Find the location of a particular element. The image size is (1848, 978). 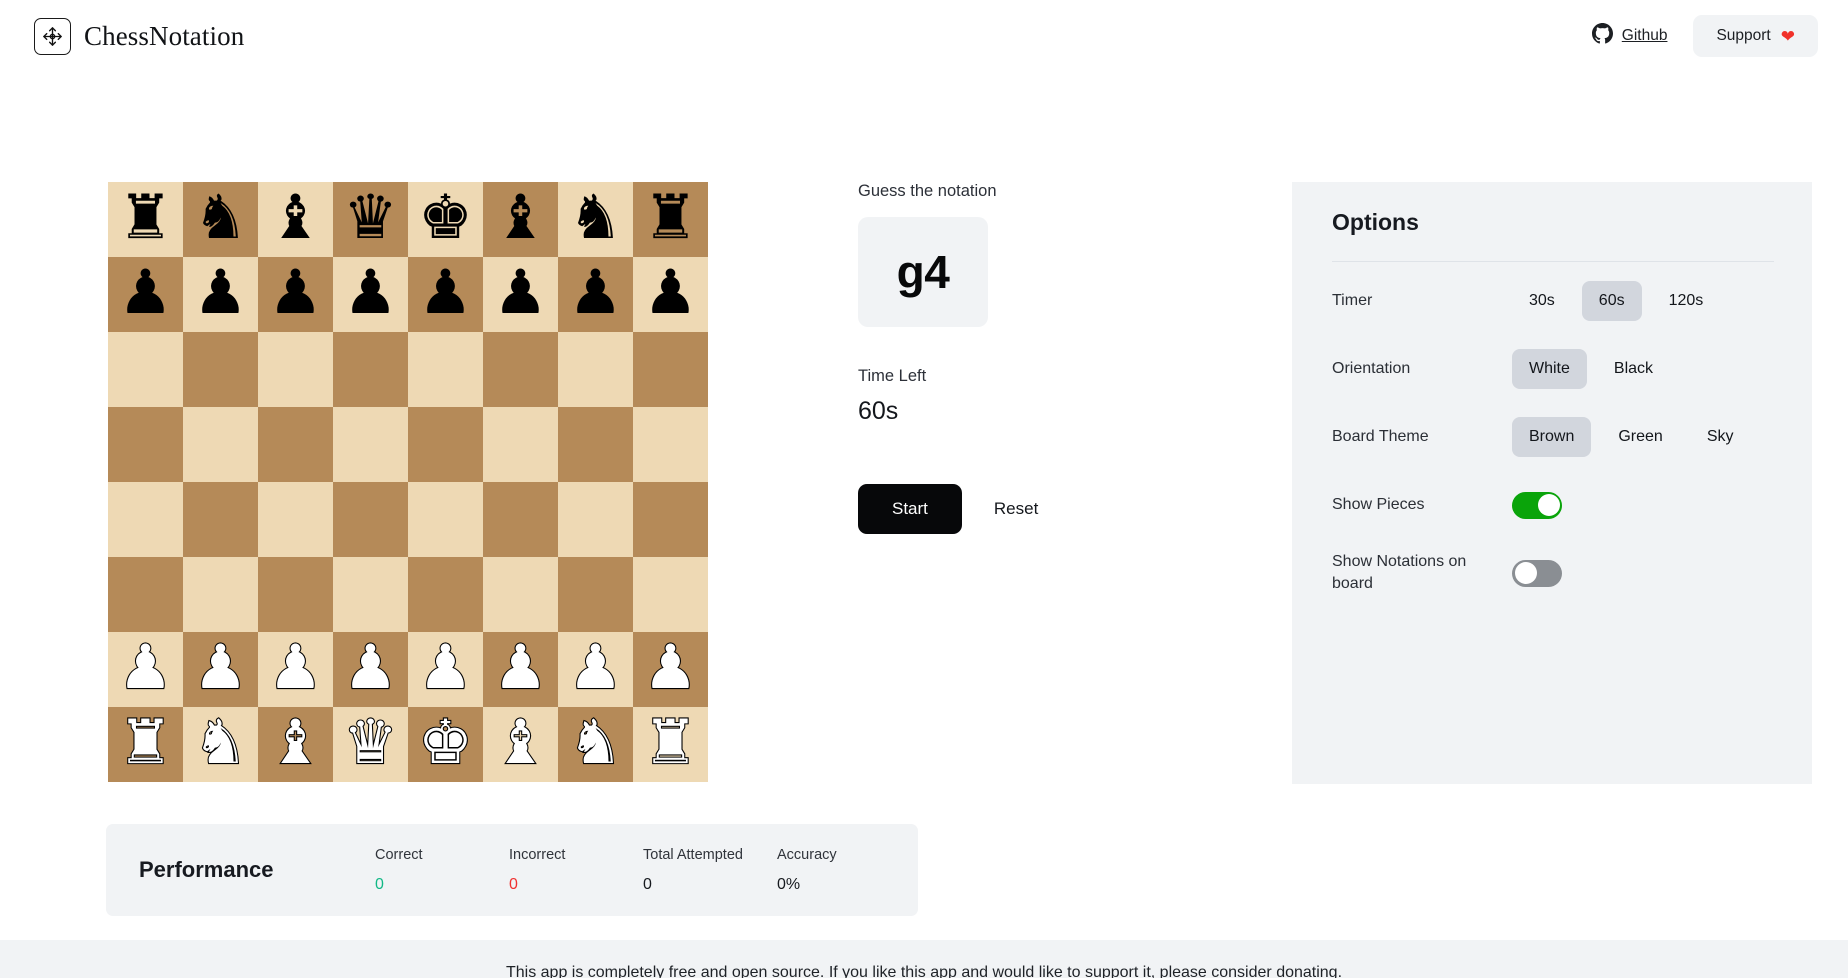

header-actions: Github Support ❤ is located at coordinates (1704, 36).